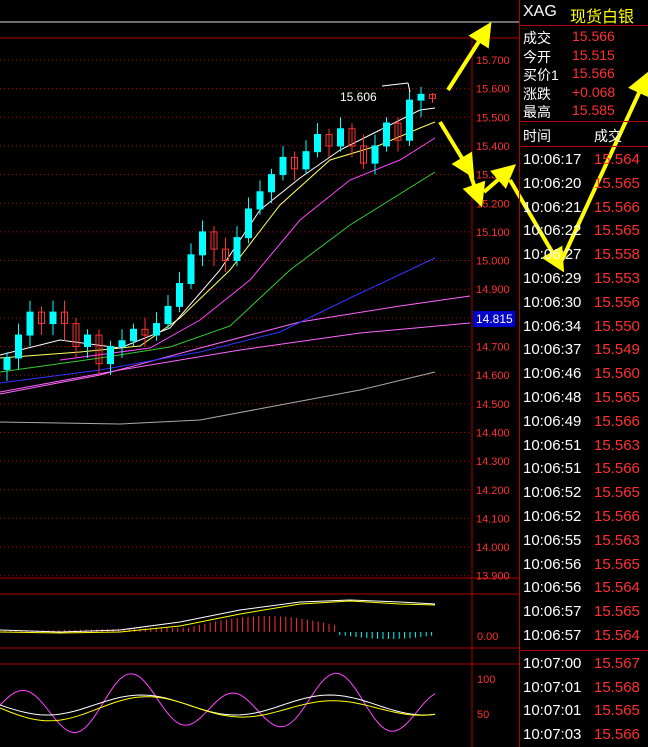  Describe the element at coordinates (552, 445) in the screenshot. I see `tick-time: 10:06:51` at that location.